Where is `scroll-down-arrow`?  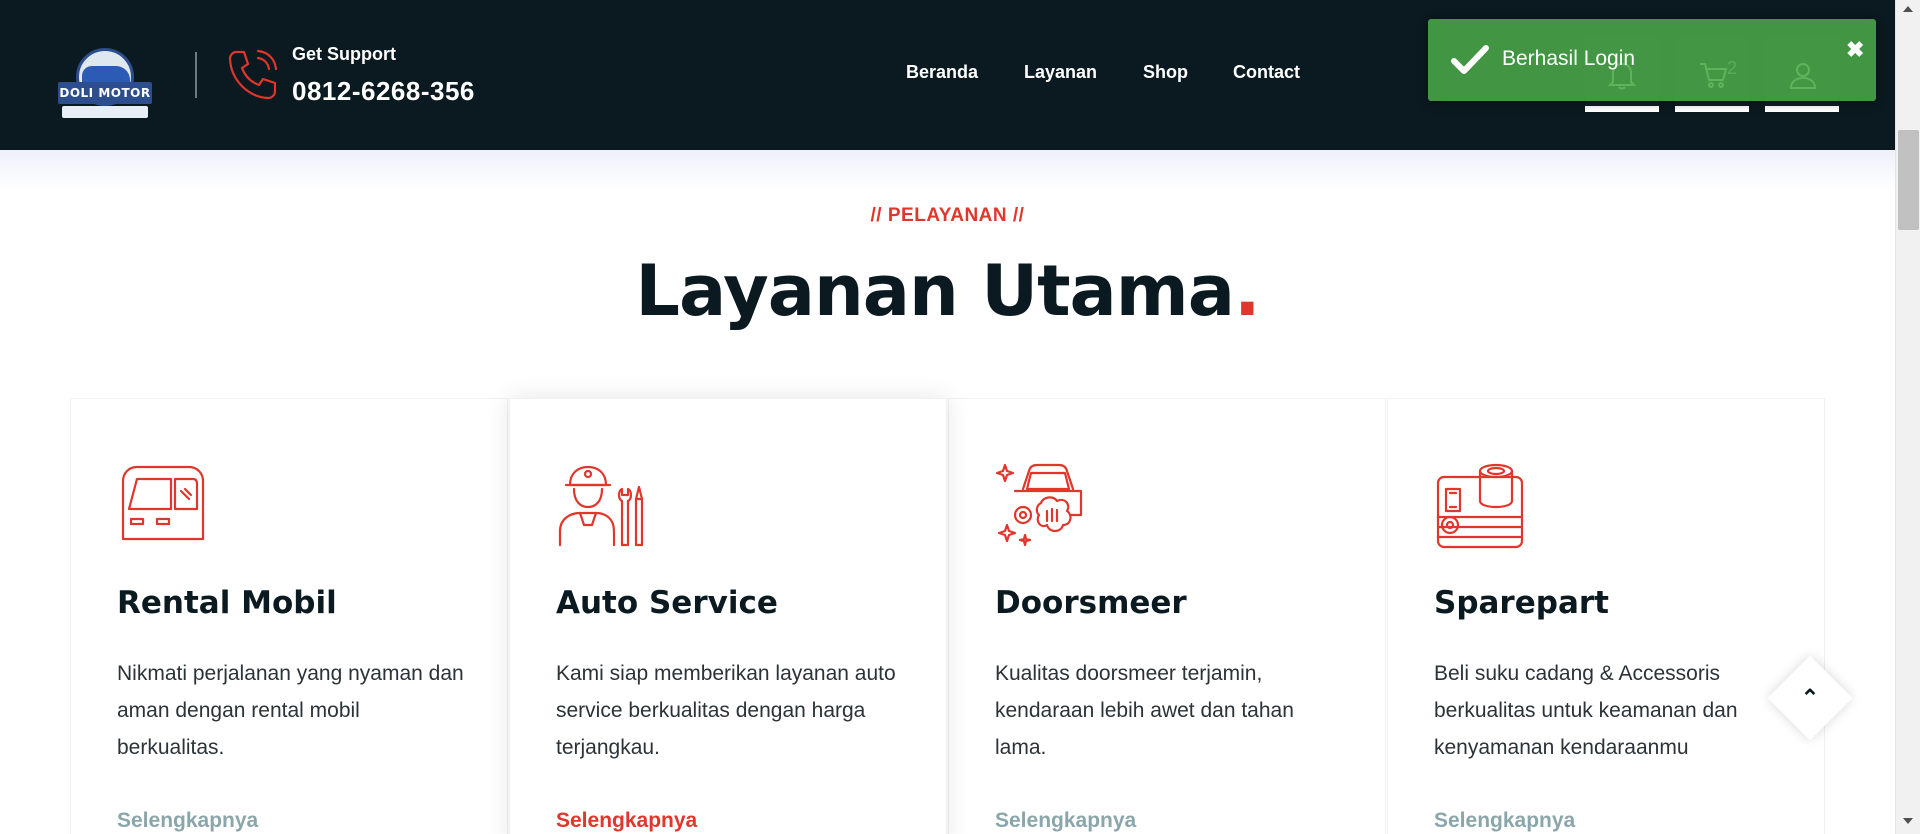 scroll-down-arrow is located at coordinates (1908, 821).